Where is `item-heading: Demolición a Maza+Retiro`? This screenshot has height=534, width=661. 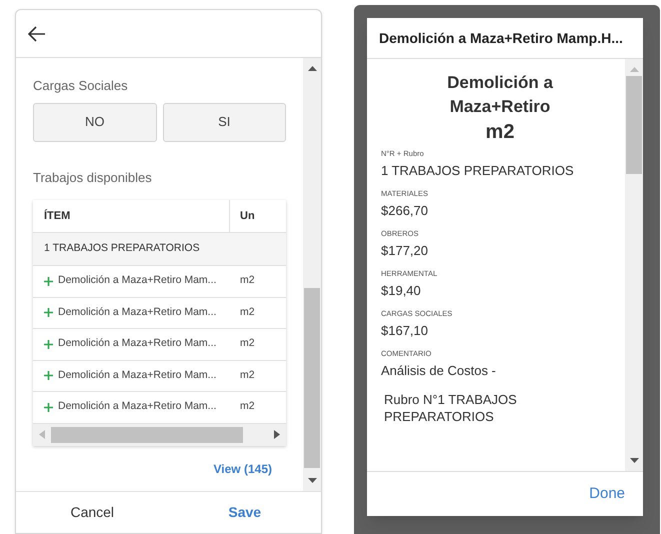 item-heading: Demolición a Maza+Retiro is located at coordinates (500, 95).